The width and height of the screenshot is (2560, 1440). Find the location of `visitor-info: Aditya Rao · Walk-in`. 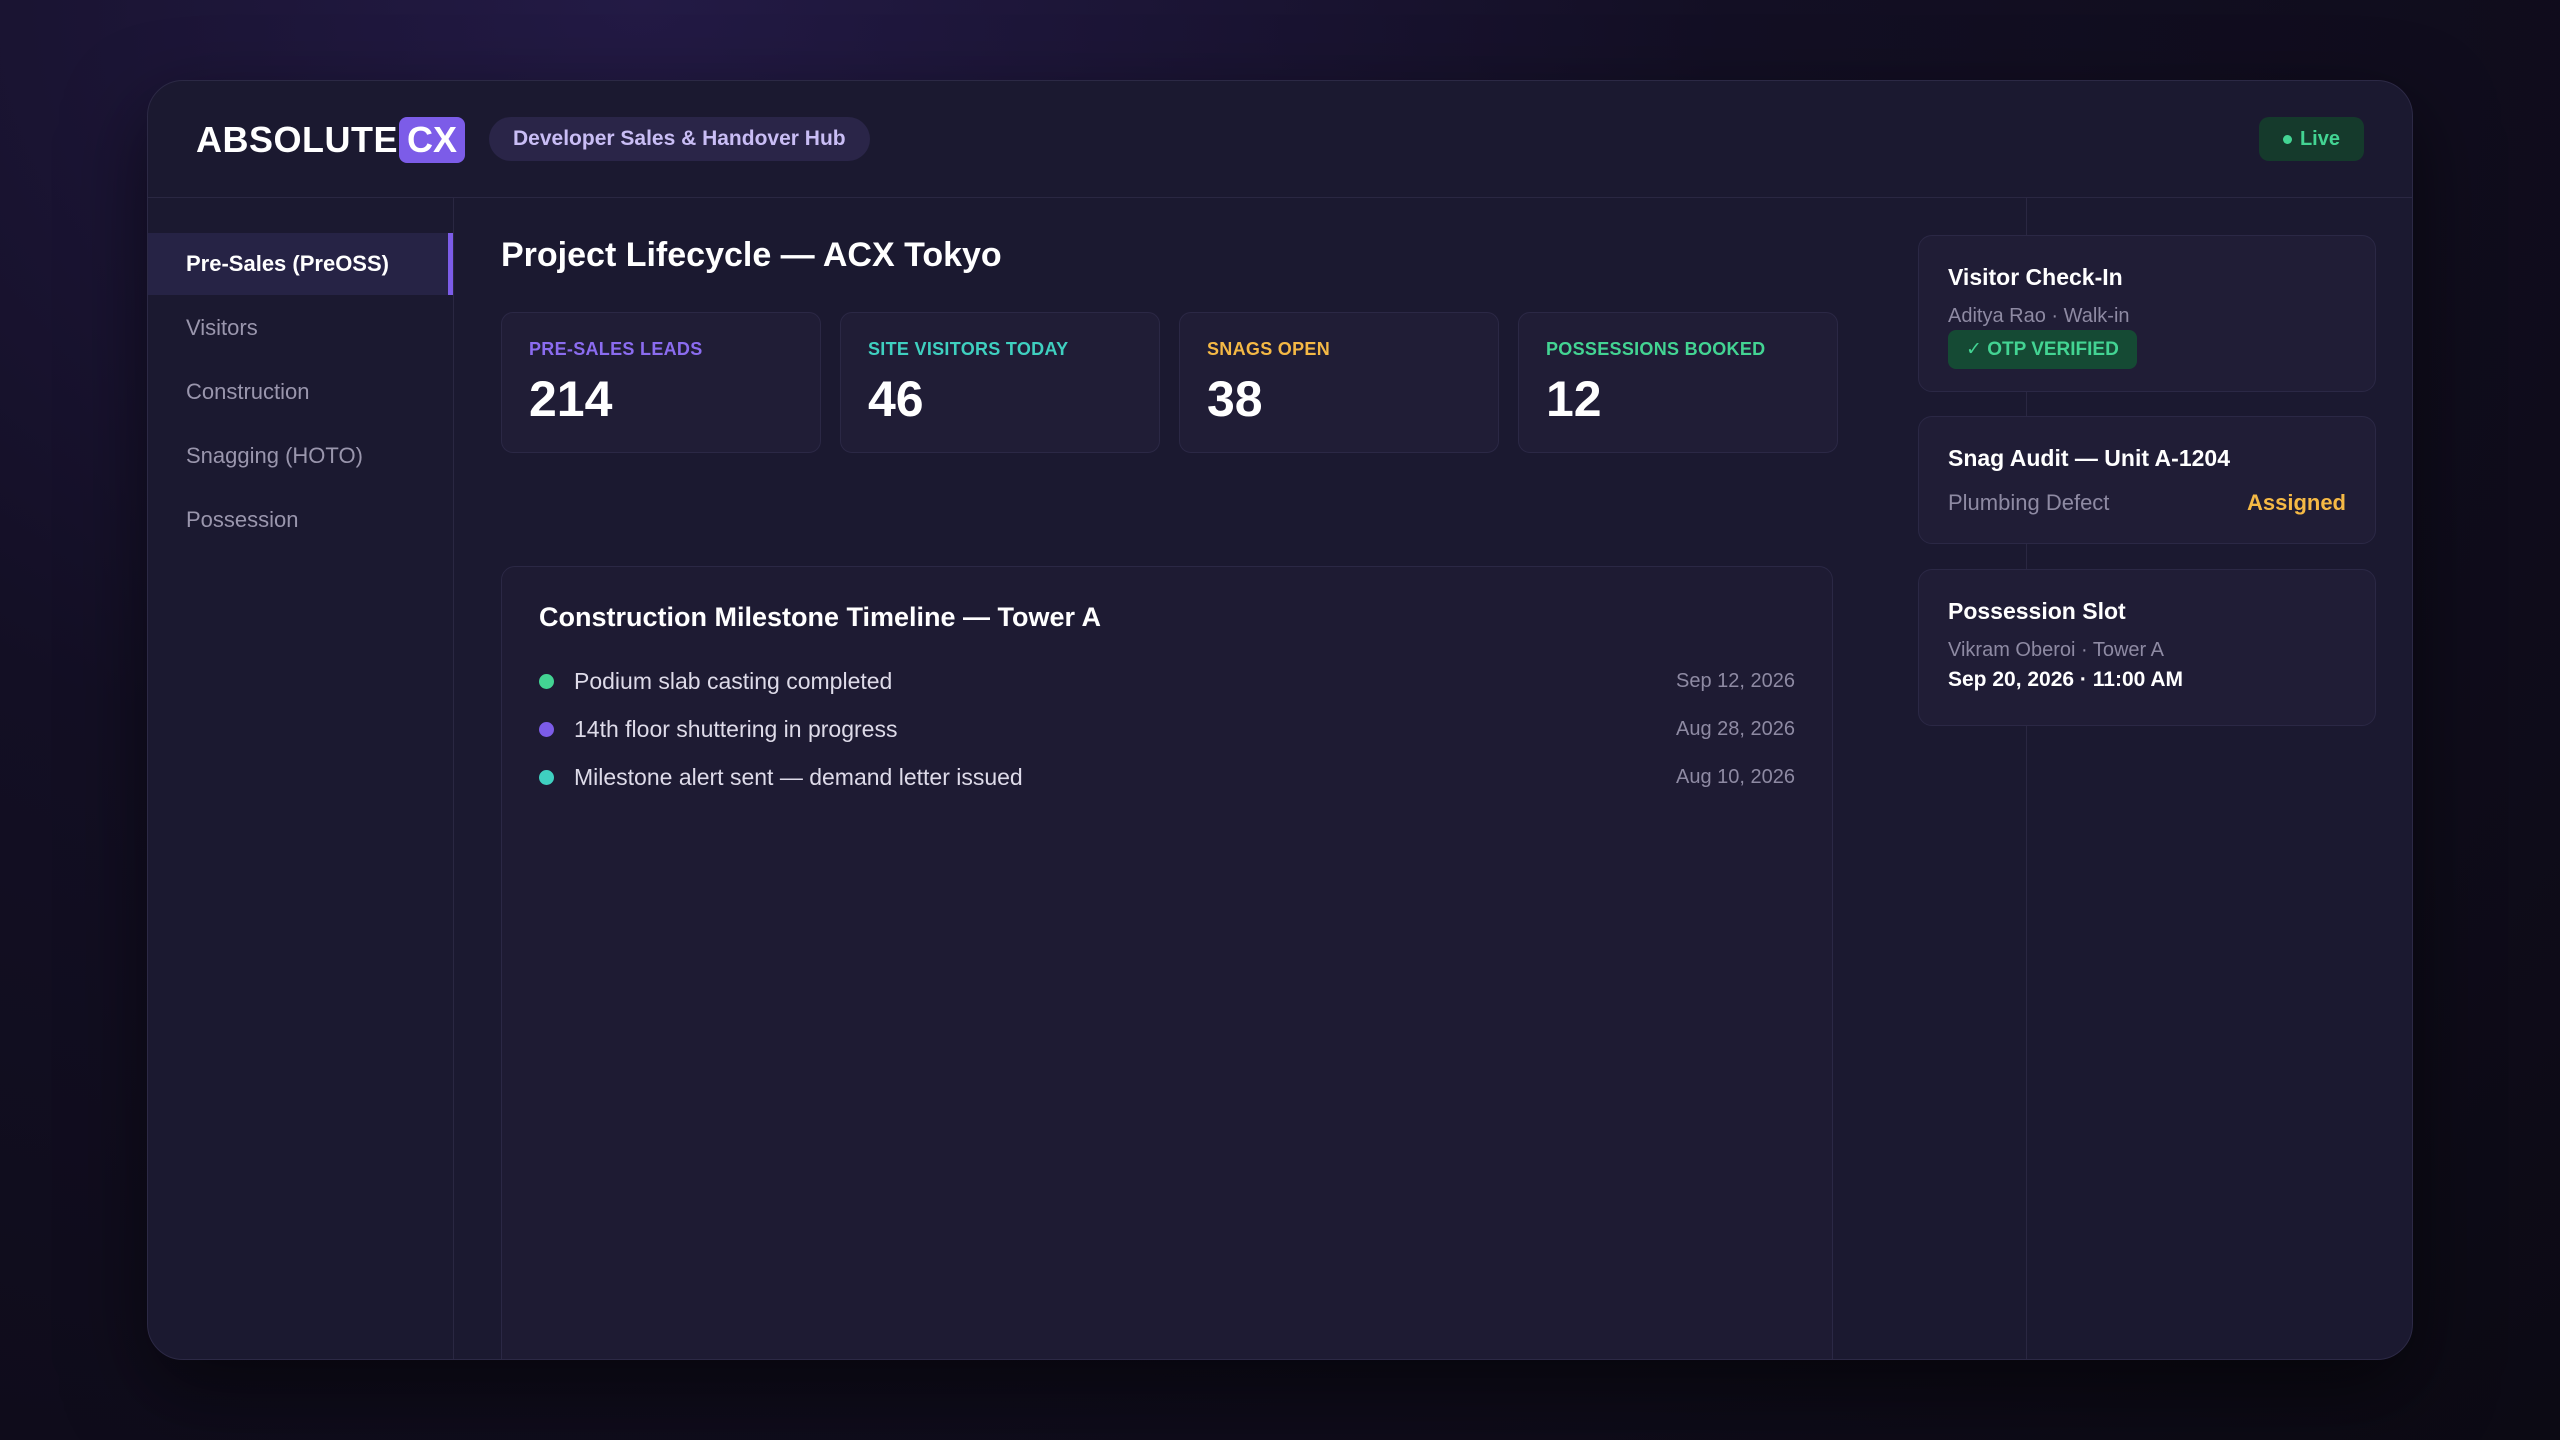

visitor-info: Aditya Rao · Walk-in is located at coordinates (2039, 316).